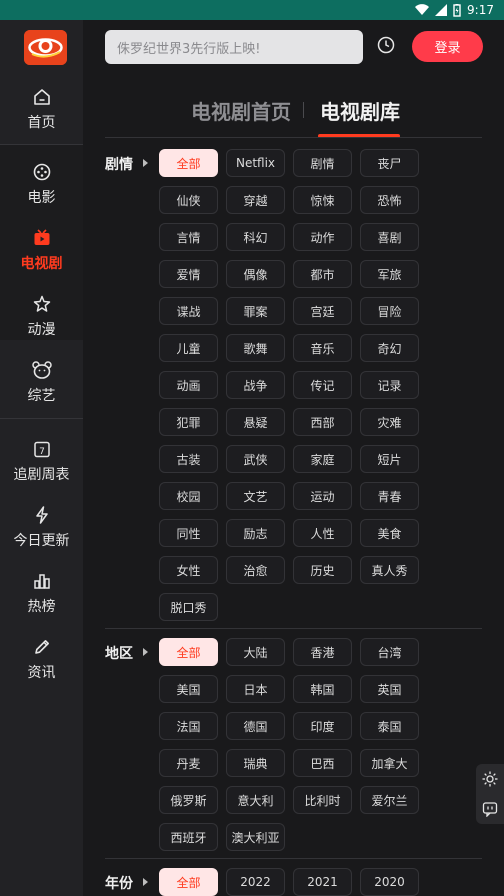  I want to click on filter-chip: 传记, so click(322, 385).